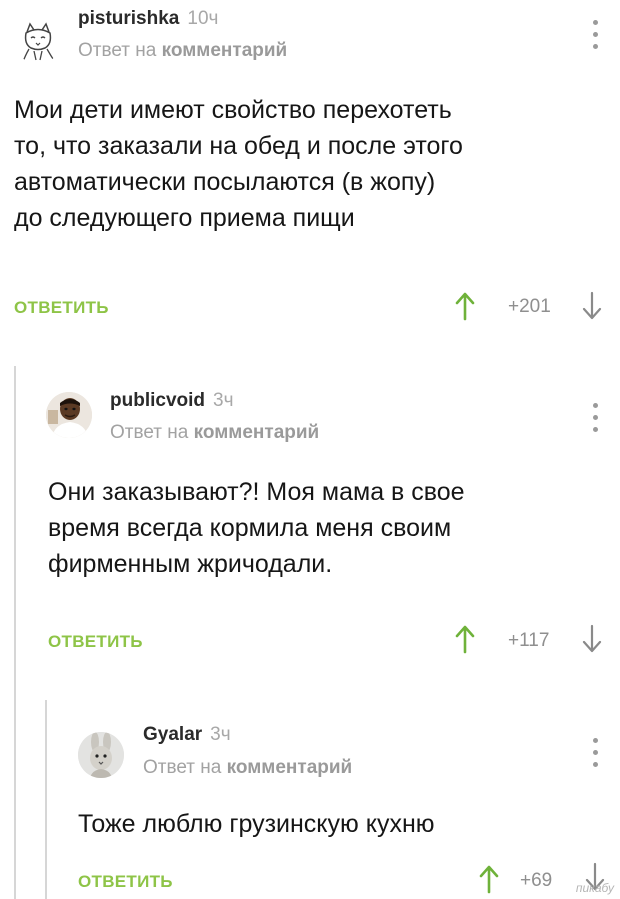 The image size is (620, 899). I want to click on comment-text: Тоже люблю грузинскую кухню, so click(256, 824).